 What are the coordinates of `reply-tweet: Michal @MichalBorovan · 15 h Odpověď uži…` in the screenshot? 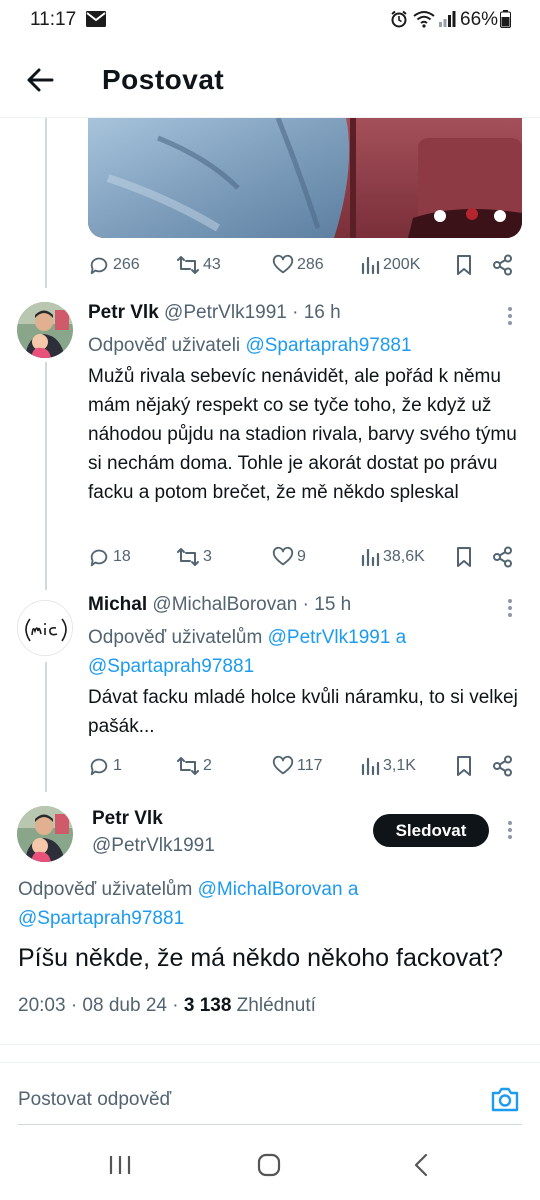 It's located at (305, 667).